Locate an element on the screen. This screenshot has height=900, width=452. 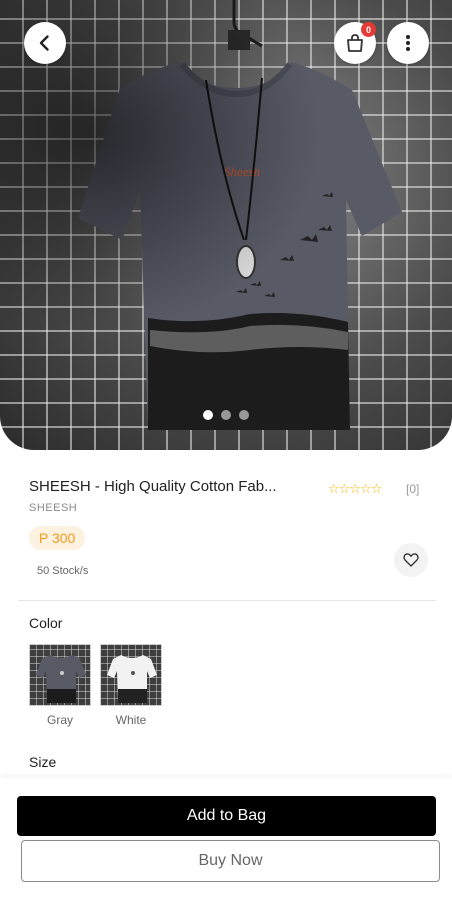
gray-shirt-thumbnail is located at coordinates (61, 679).